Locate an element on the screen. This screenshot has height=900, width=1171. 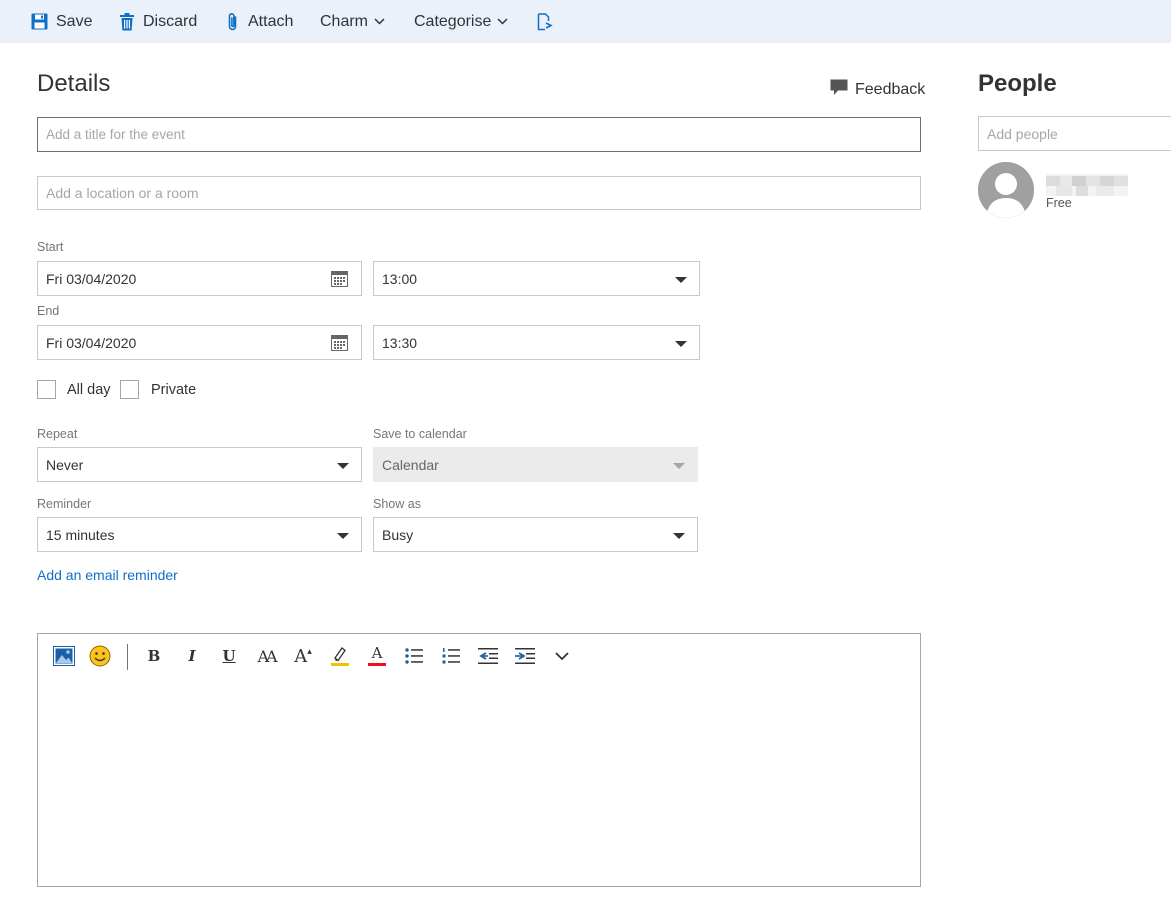
end-date-picker: Fri 03/04/2020 is located at coordinates (199, 342).